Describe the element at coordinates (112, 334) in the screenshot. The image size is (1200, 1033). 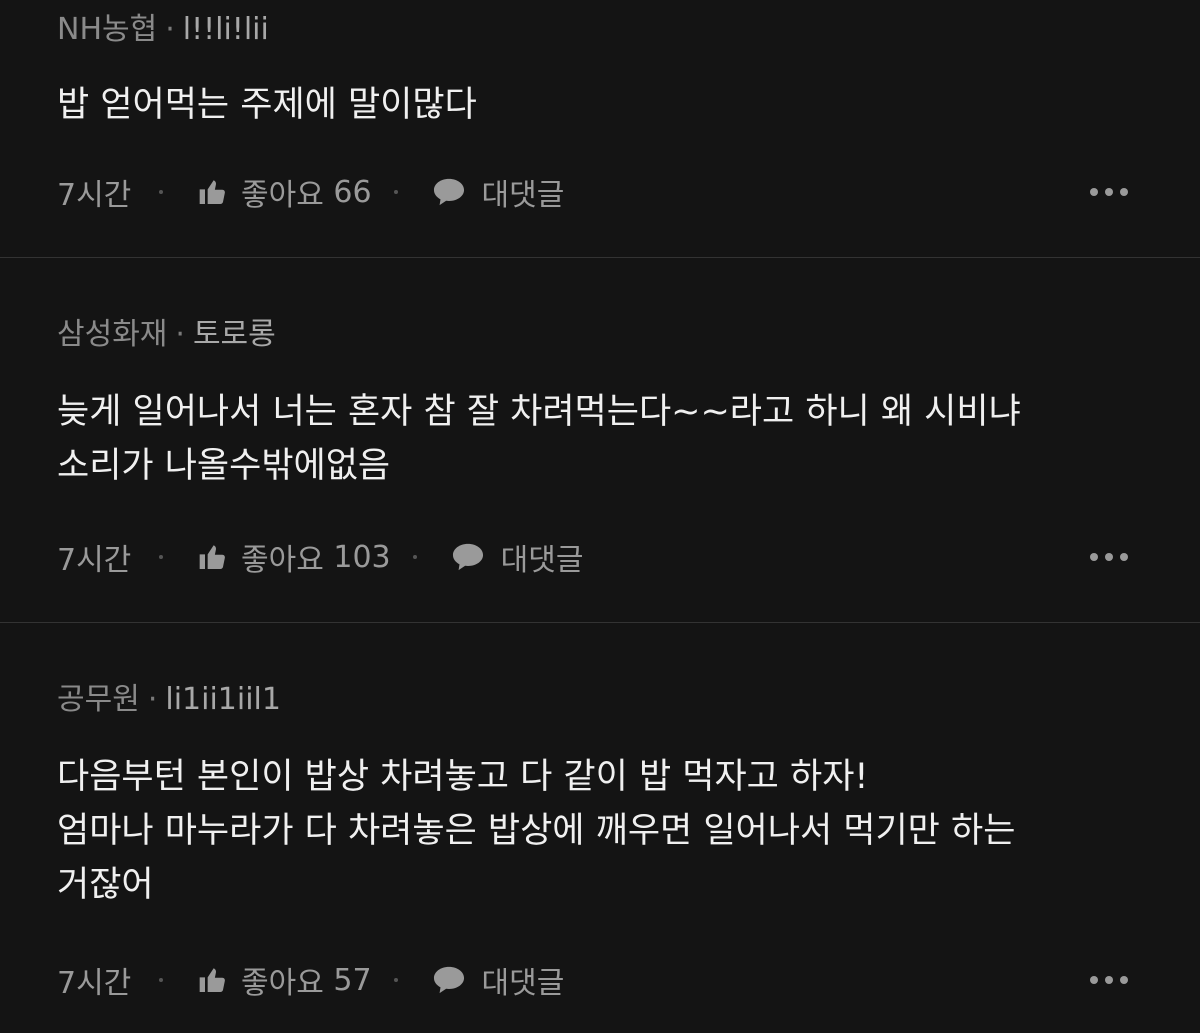
I see `author-company: 삼성화재` at that location.